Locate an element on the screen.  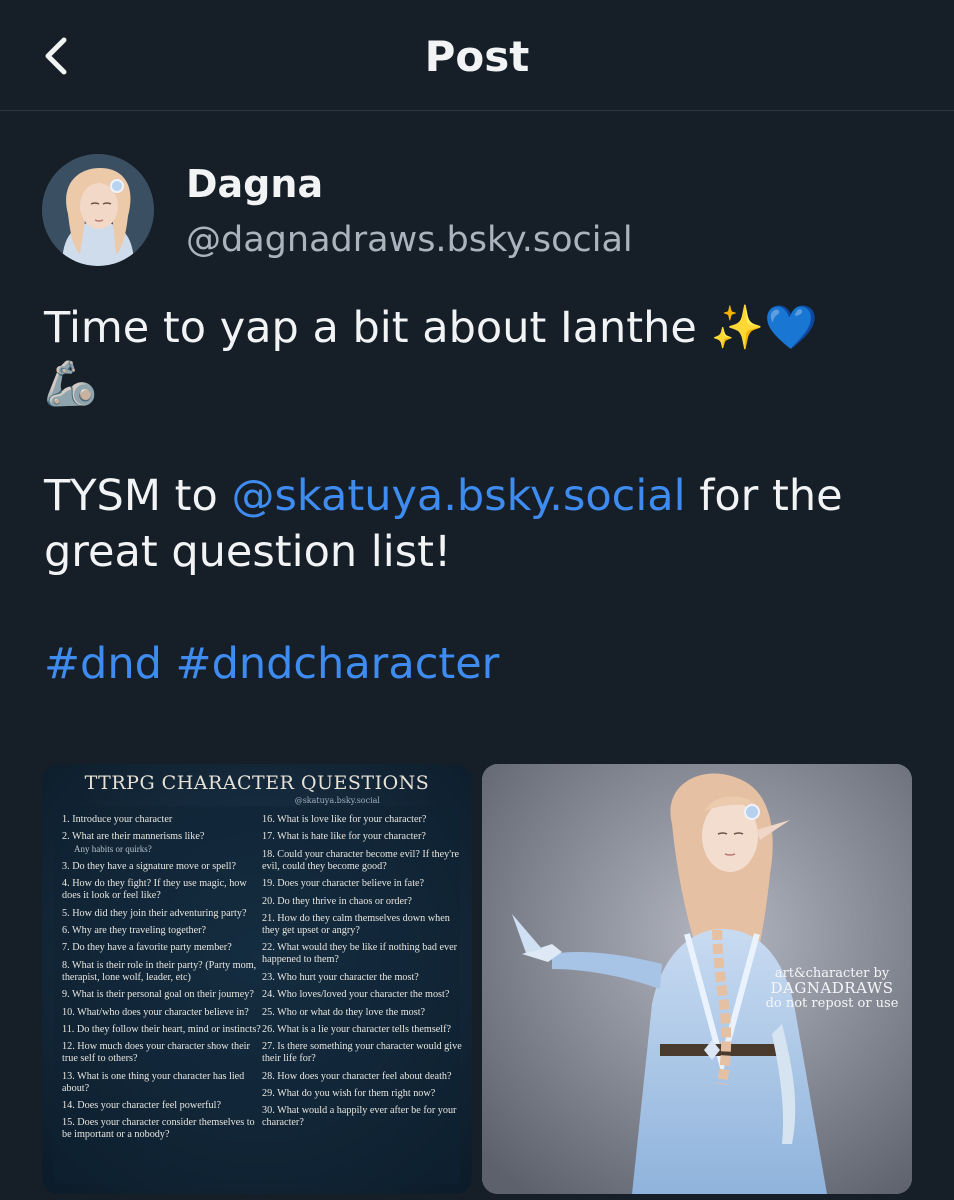
post-line-2: 🦾 is located at coordinates (71, 384).